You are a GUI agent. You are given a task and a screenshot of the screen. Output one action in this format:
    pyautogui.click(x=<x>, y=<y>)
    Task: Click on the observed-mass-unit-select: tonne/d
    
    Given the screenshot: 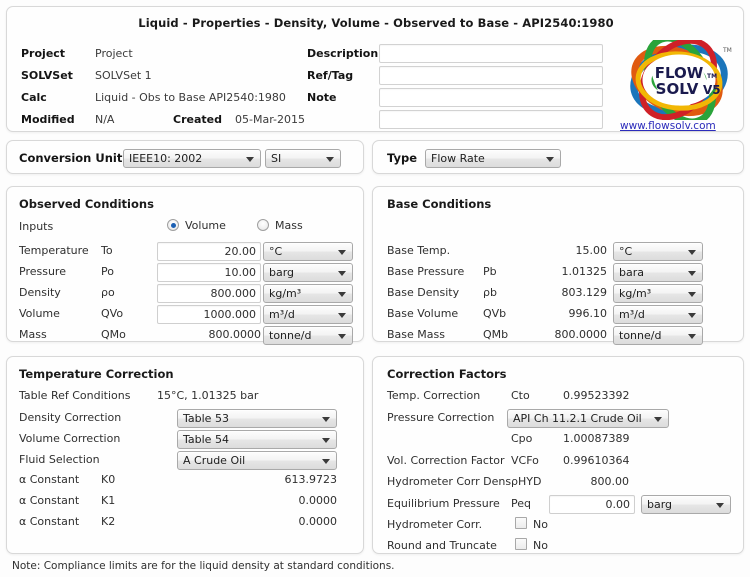 What is the action you would take?
    pyautogui.click(x=308, y=335)
    